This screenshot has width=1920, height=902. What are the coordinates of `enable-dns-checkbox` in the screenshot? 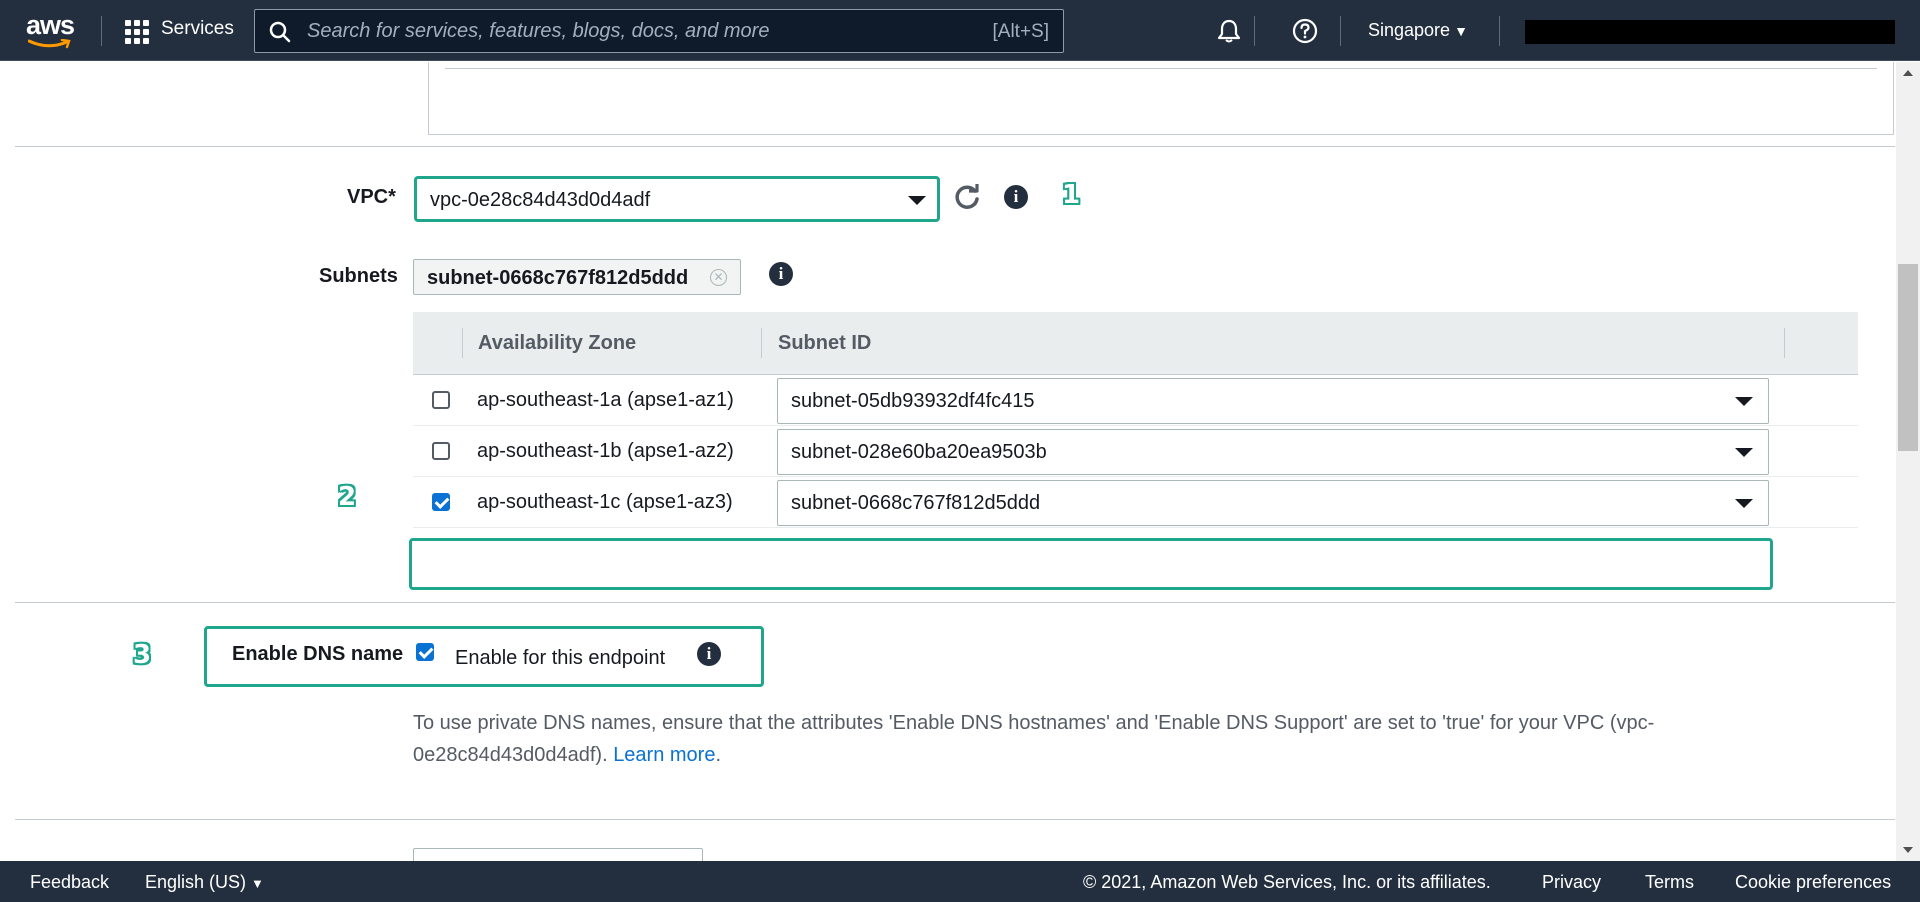 It's located at (425, 652).